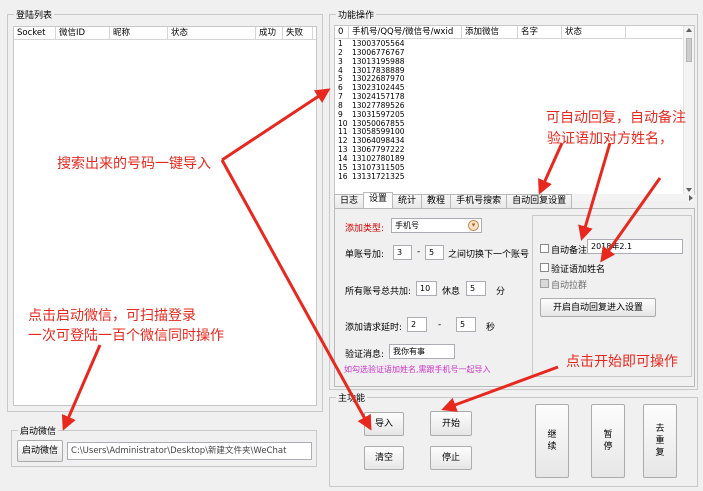  Describe the element at coordinates (112, 316) in the screenshot. I see `login-tip-1: 点击启动微信，可扫描登录` at that location.